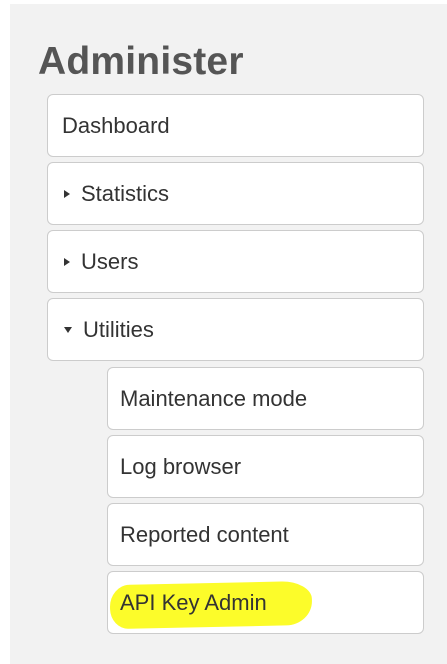 The image size is (447, 664). What do you see at coordinates (265, 466) in the screenshot?
I see `sidebar-subitem-log-browser: Log browser` at bounding box center [265, 466].